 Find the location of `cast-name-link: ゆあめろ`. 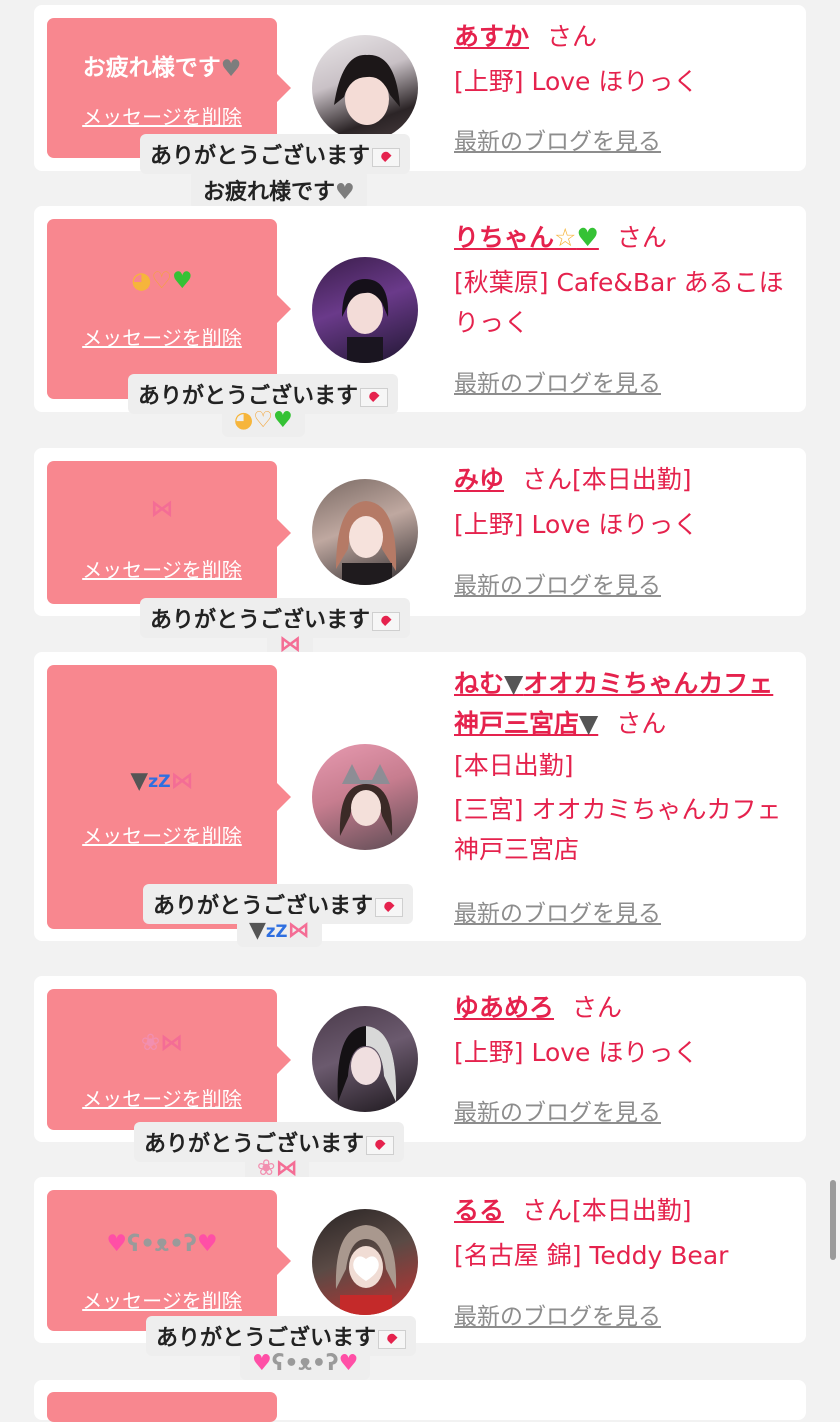

cast-name-link: ゆあめろ is located at coordinates (504, 1007).